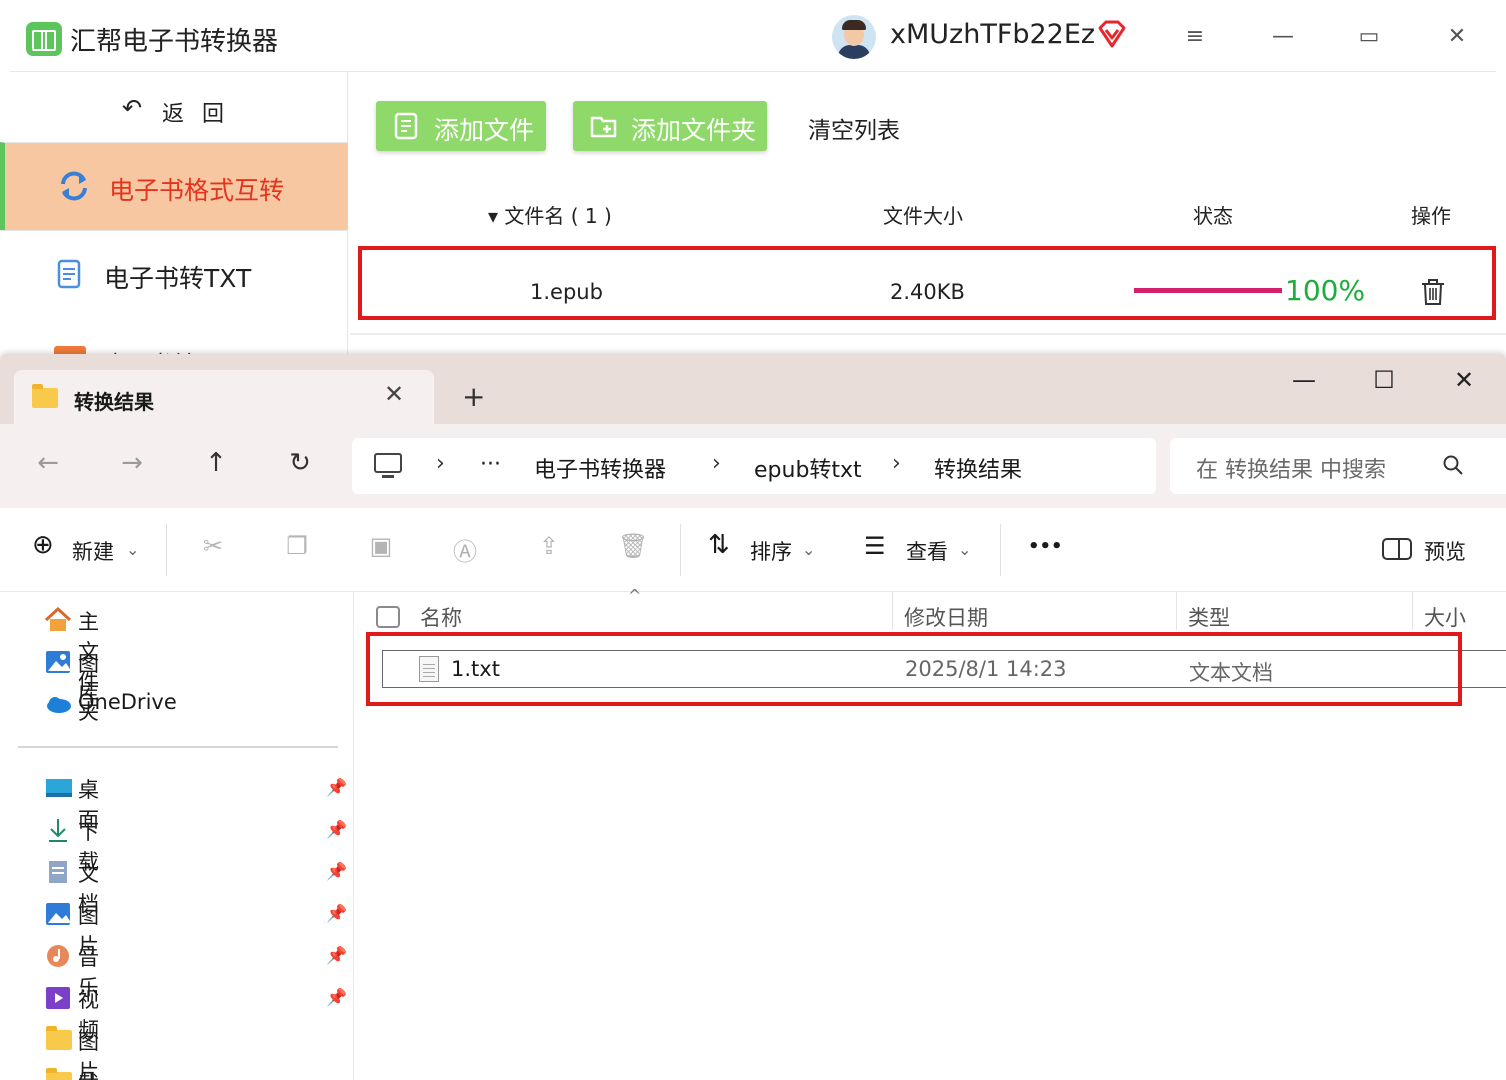 The width and height of the screenshot is (1506, 1080). I want to click on share-icon: ⇪, so click(549, 547).